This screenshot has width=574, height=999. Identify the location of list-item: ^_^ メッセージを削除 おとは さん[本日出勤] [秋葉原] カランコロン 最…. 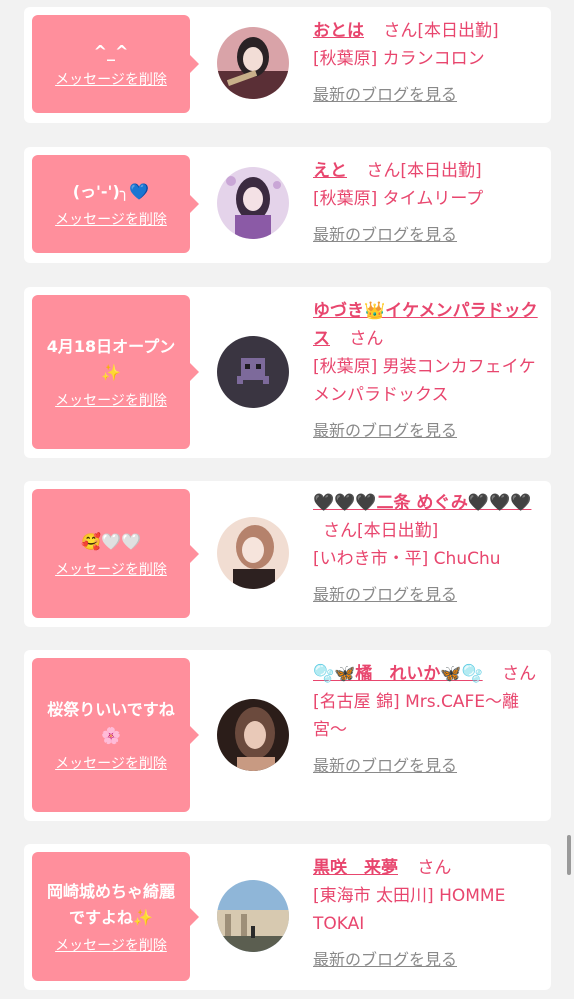
(287, 65).